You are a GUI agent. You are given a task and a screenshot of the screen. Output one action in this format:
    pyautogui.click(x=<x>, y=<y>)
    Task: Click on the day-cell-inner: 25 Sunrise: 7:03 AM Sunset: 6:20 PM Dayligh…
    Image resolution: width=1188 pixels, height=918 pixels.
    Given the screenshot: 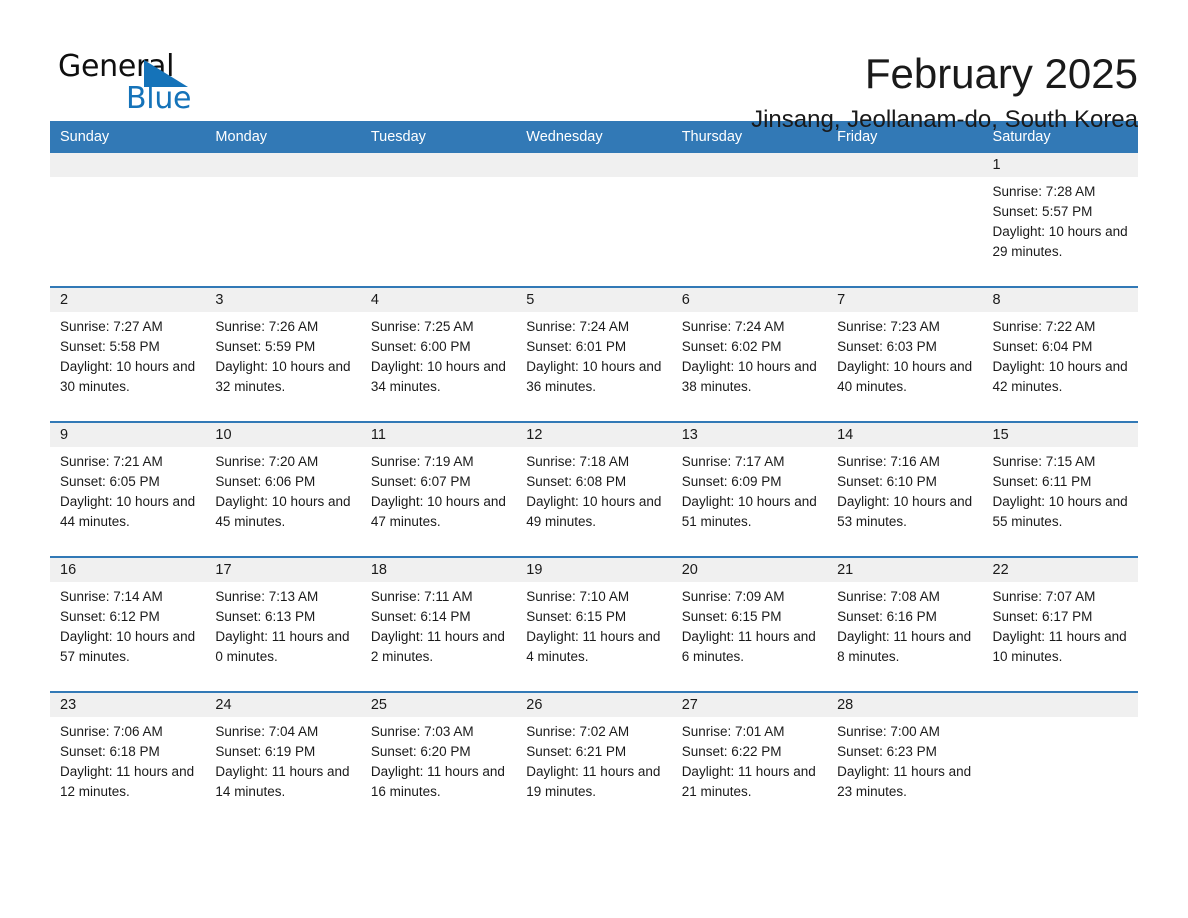 What is the action you would take?
    pyautogui.click(x=438, y=759)
    